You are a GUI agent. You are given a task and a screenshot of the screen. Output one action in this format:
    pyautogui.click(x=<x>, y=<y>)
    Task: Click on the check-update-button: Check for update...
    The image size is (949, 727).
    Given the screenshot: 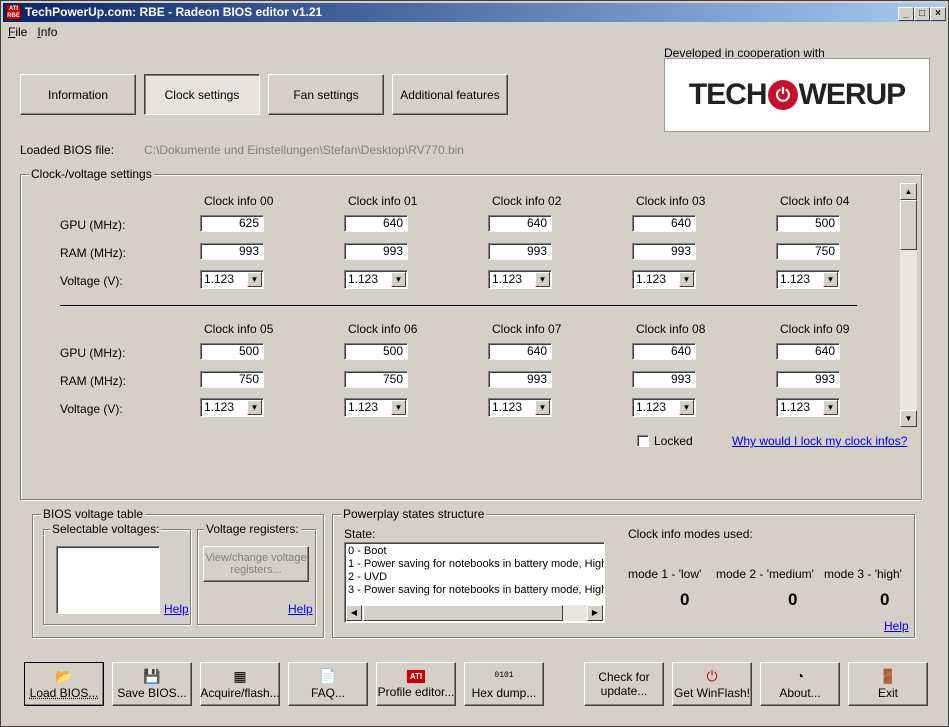 What is the action you would take?
    pyautogui.click(x=624, y=684)
    